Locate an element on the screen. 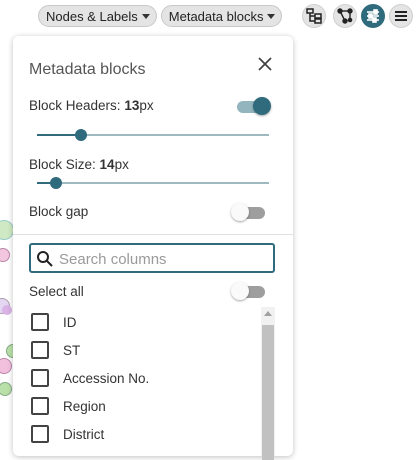  block-headers-unit: px is located at coordinates (146, 105).